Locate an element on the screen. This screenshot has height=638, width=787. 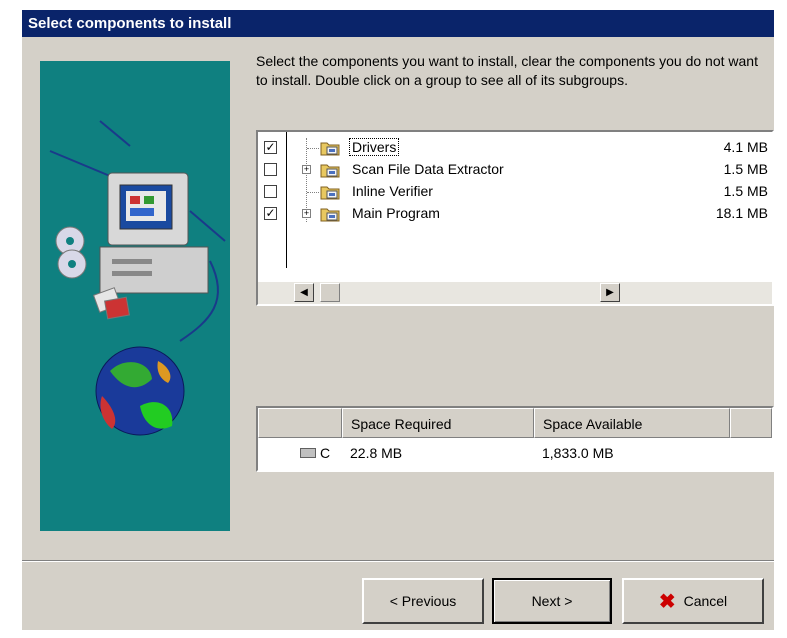
next-button-label: Next > is located at coordinates (552, 601).